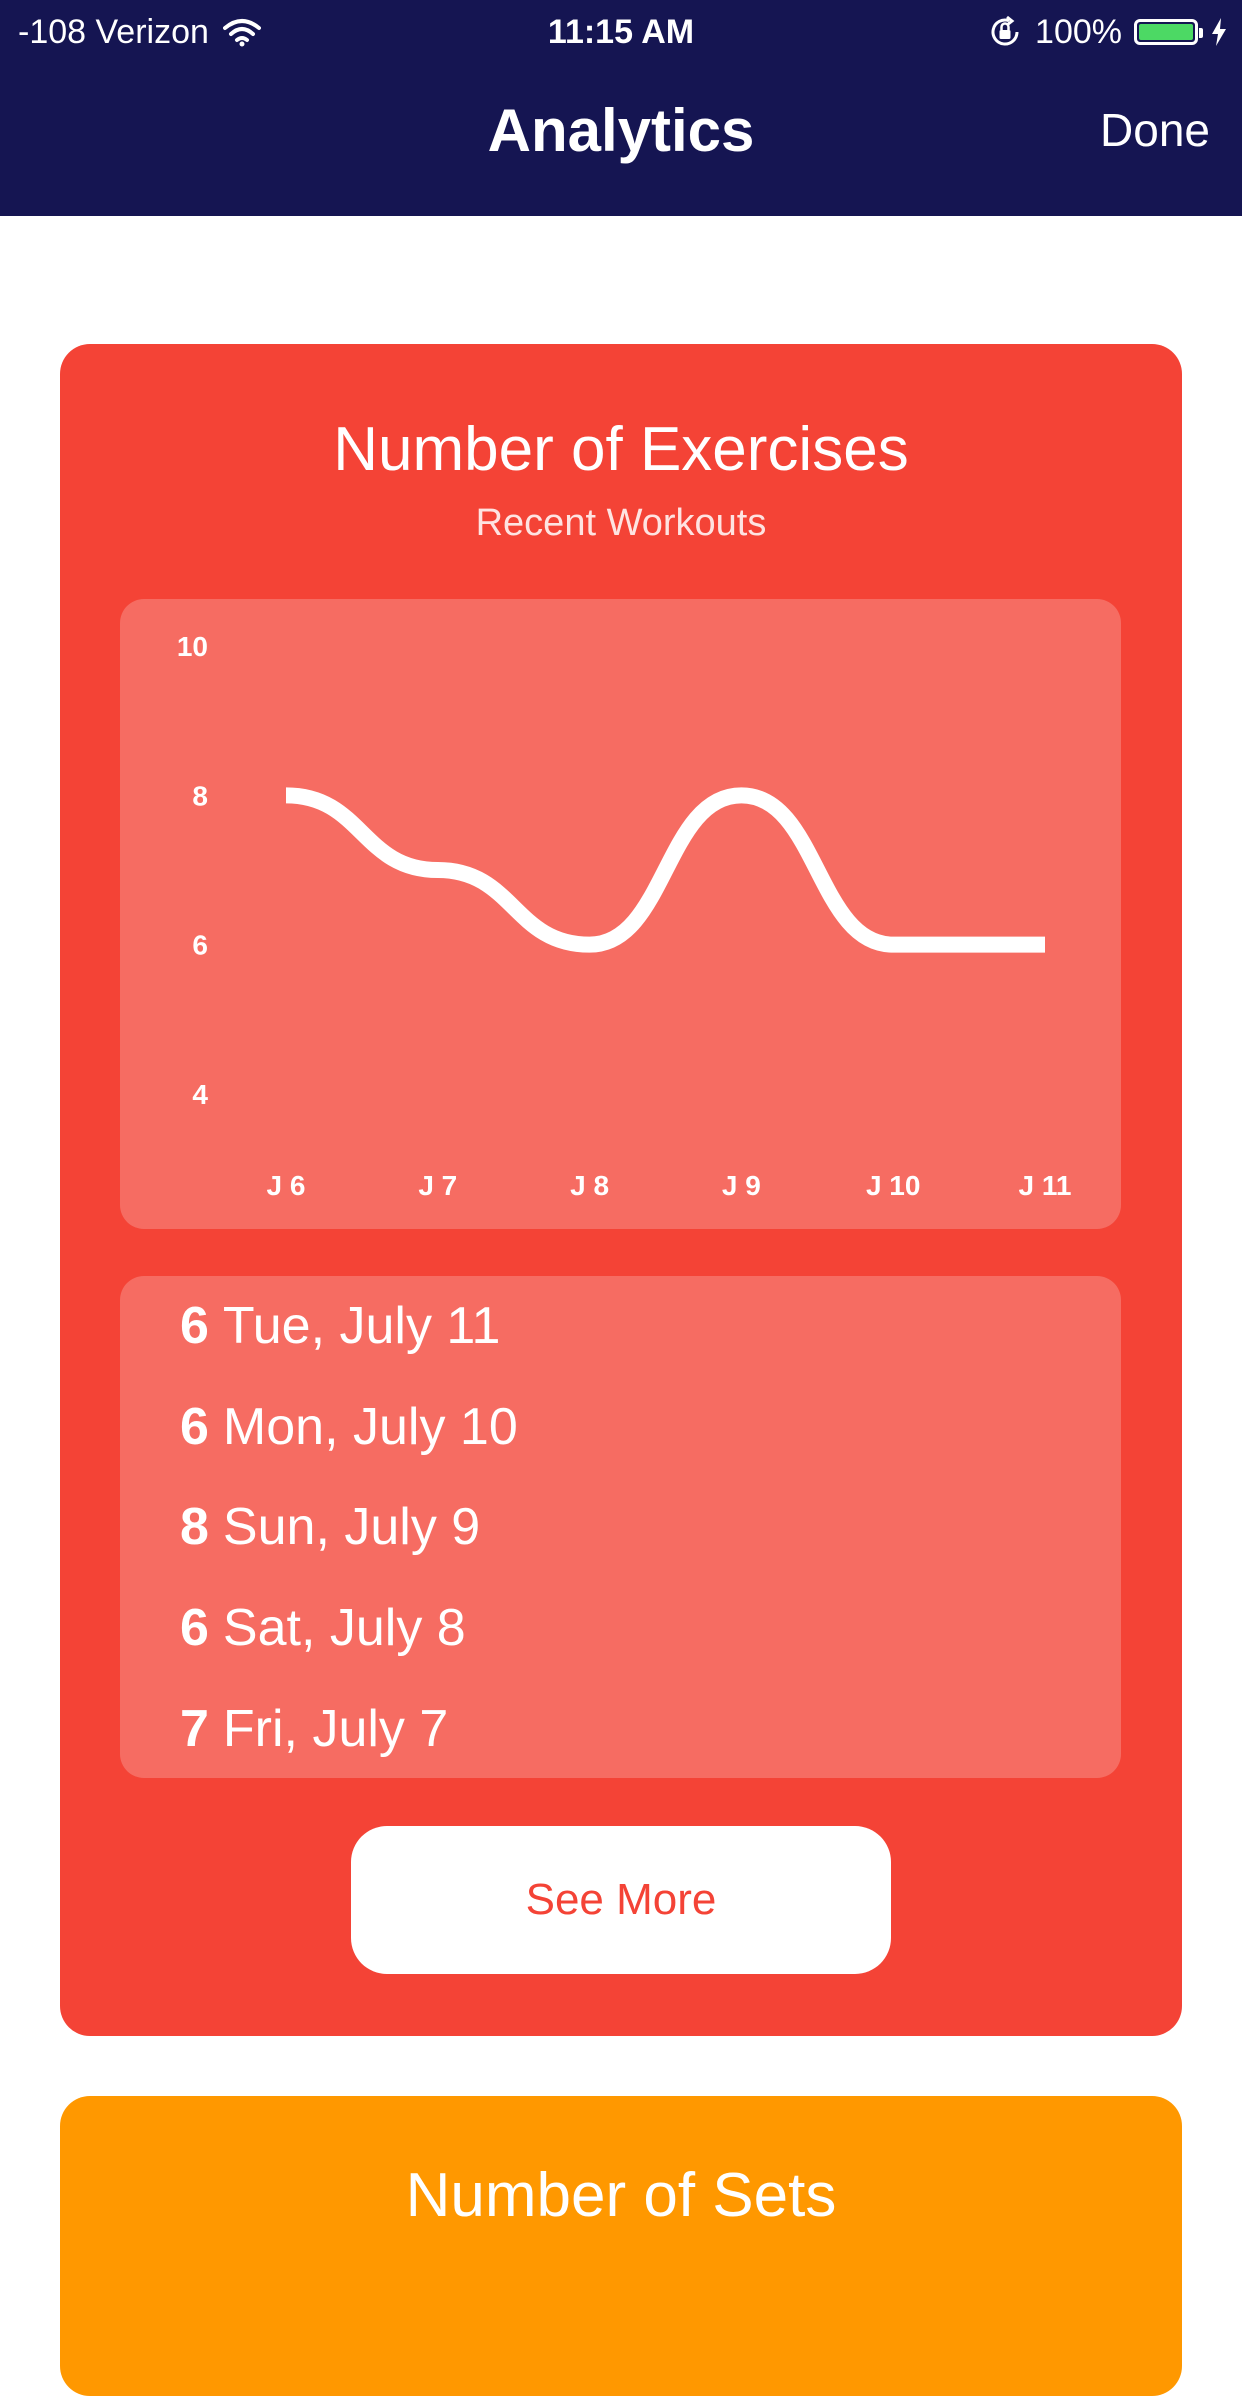 The image size is (1242, 2396). I want to click on y-tick-label: 4, so click(200, 1094).